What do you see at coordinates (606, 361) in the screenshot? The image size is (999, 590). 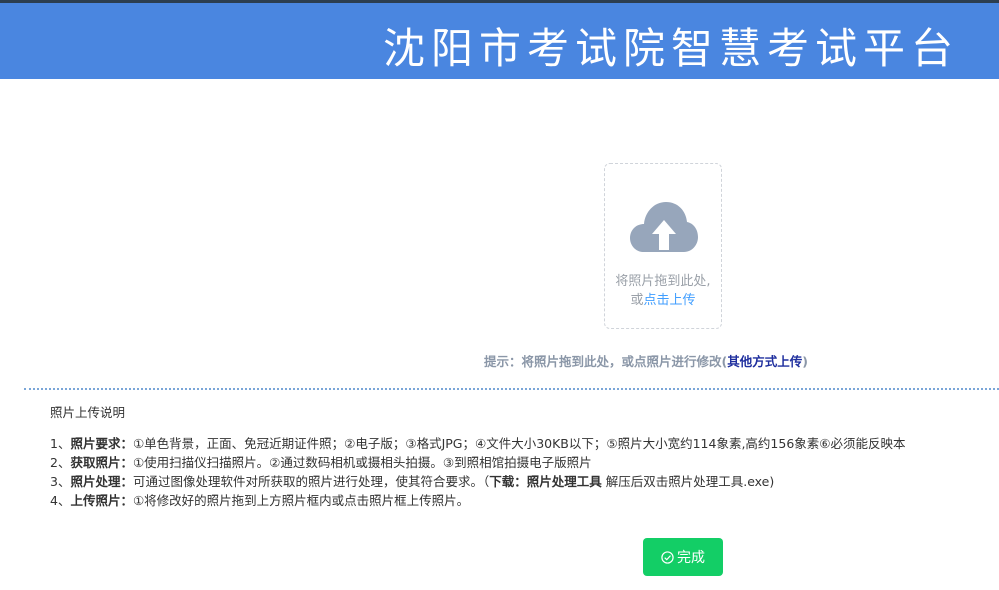 I see `hint-text: 提示：将照片拖到此处，或点照片进行修改(` at bounding box center [606, 361].